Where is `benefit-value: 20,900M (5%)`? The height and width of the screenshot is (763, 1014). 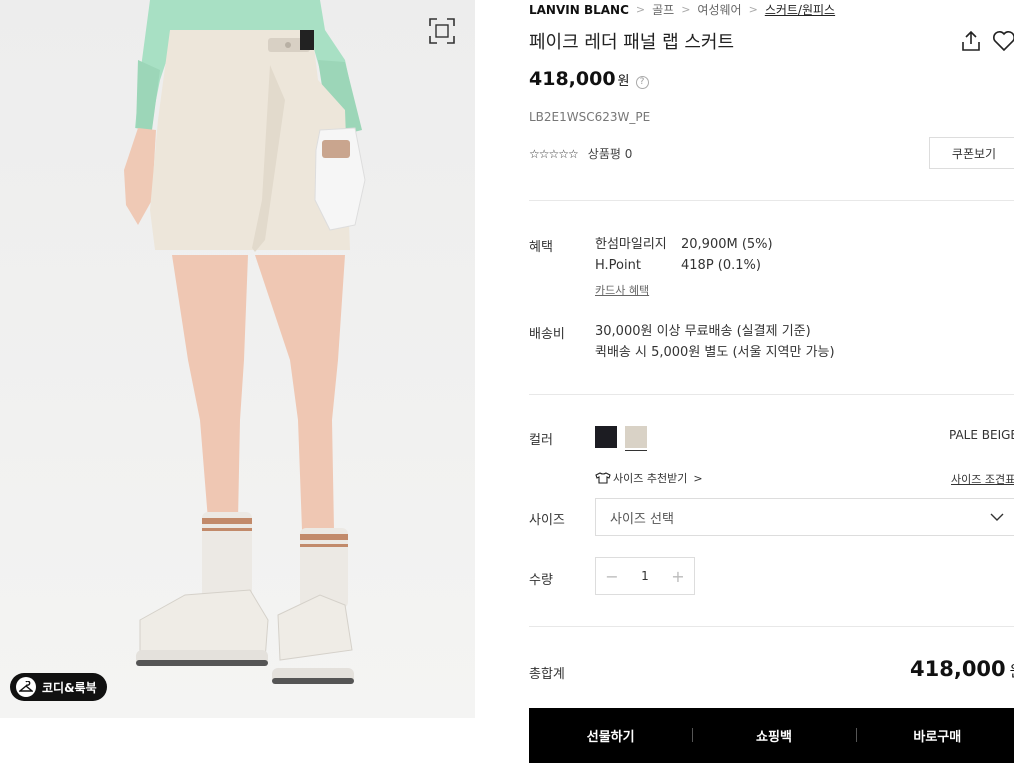 benefit-value: 20,900M (5%) is located at coordinates (727, 244).